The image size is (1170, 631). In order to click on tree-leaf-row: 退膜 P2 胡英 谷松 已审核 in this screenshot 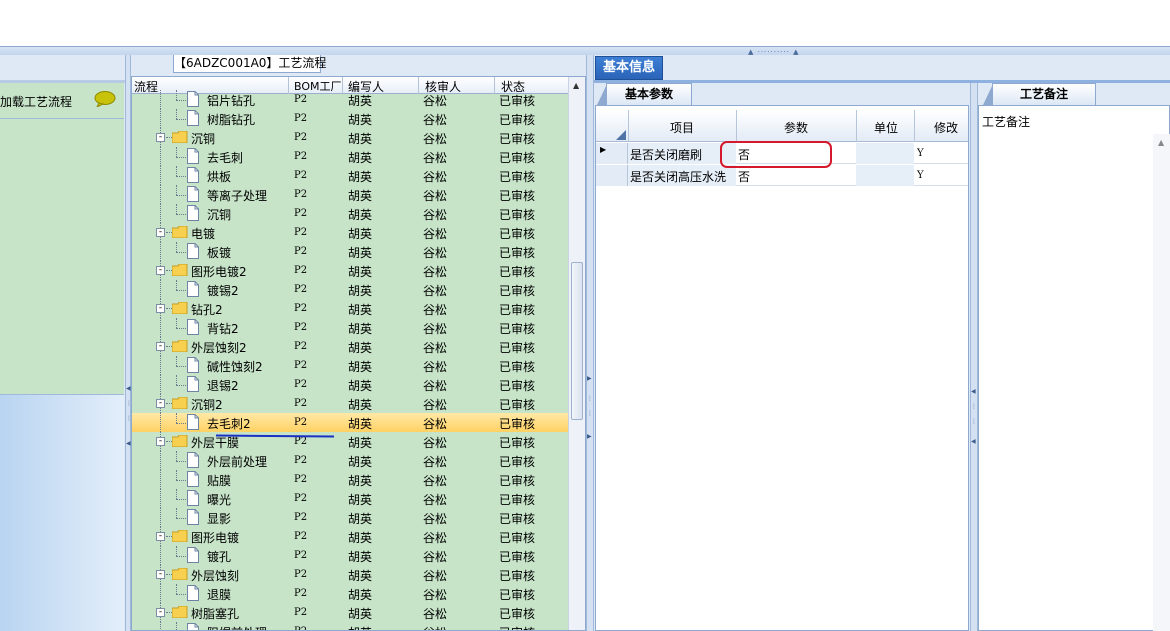, I will do `click(350, 593)`.